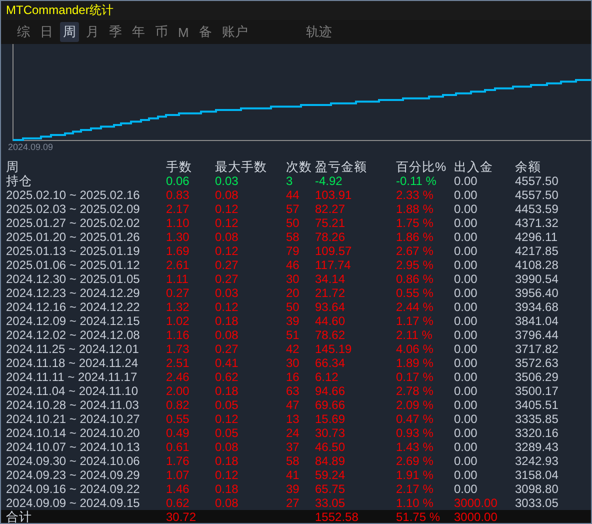 The height and width of the screenshot is (524, 592). What do you see at coordinates (330, 293) in the screenshot?
I see `table-cell-text: 21.72` at bounding box center [330, 293].